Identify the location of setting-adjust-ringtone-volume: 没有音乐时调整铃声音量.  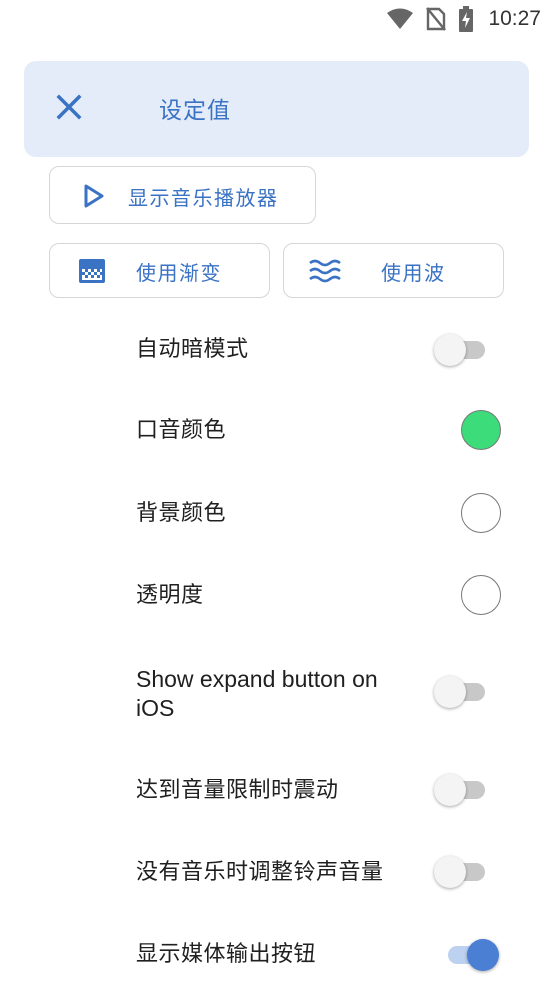
(276, 872).